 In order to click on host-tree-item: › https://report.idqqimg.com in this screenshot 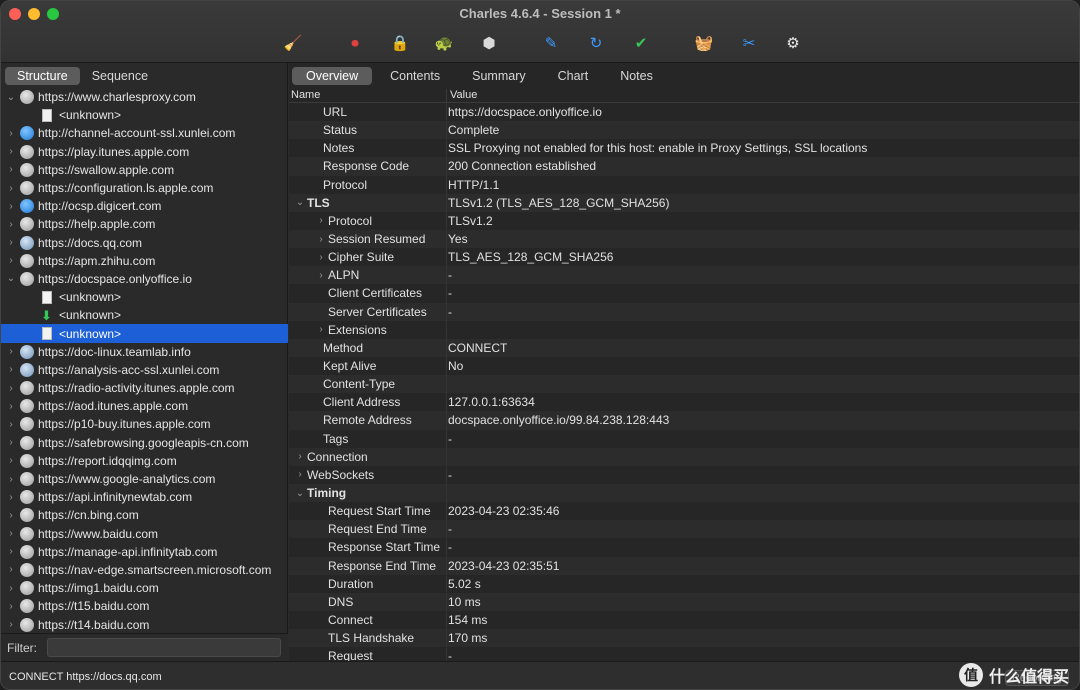, I will do `click(144, 461)`.